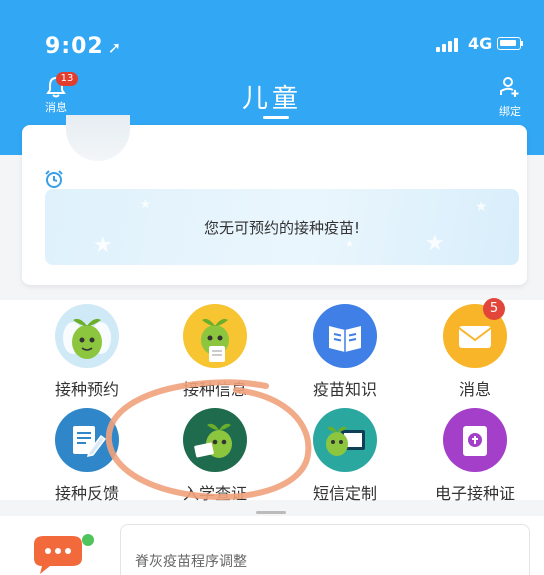 Image resolution: width=544 pixels, height=575 pixels. I want to click on status-time-group: 9:02 ➚, so click(83, 46).